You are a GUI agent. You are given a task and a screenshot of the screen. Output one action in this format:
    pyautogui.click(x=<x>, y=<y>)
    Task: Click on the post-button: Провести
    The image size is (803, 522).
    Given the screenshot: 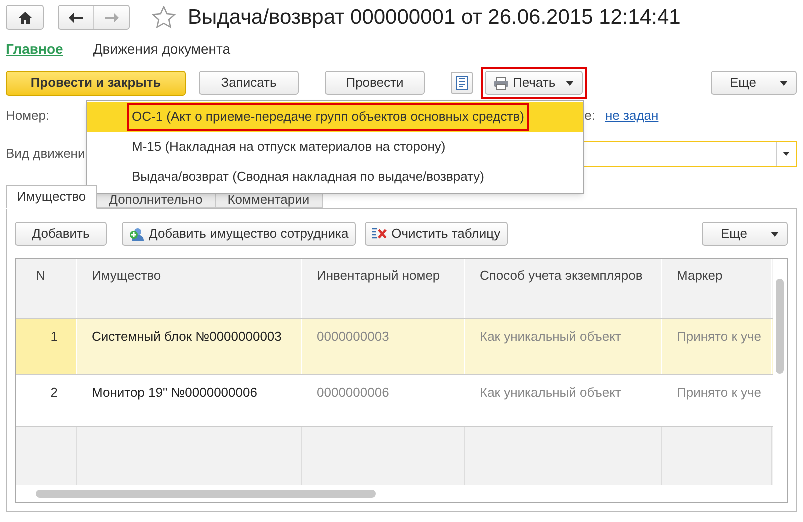 What is the action you would take?
    pyautogui.click(x=375, y=83)
    